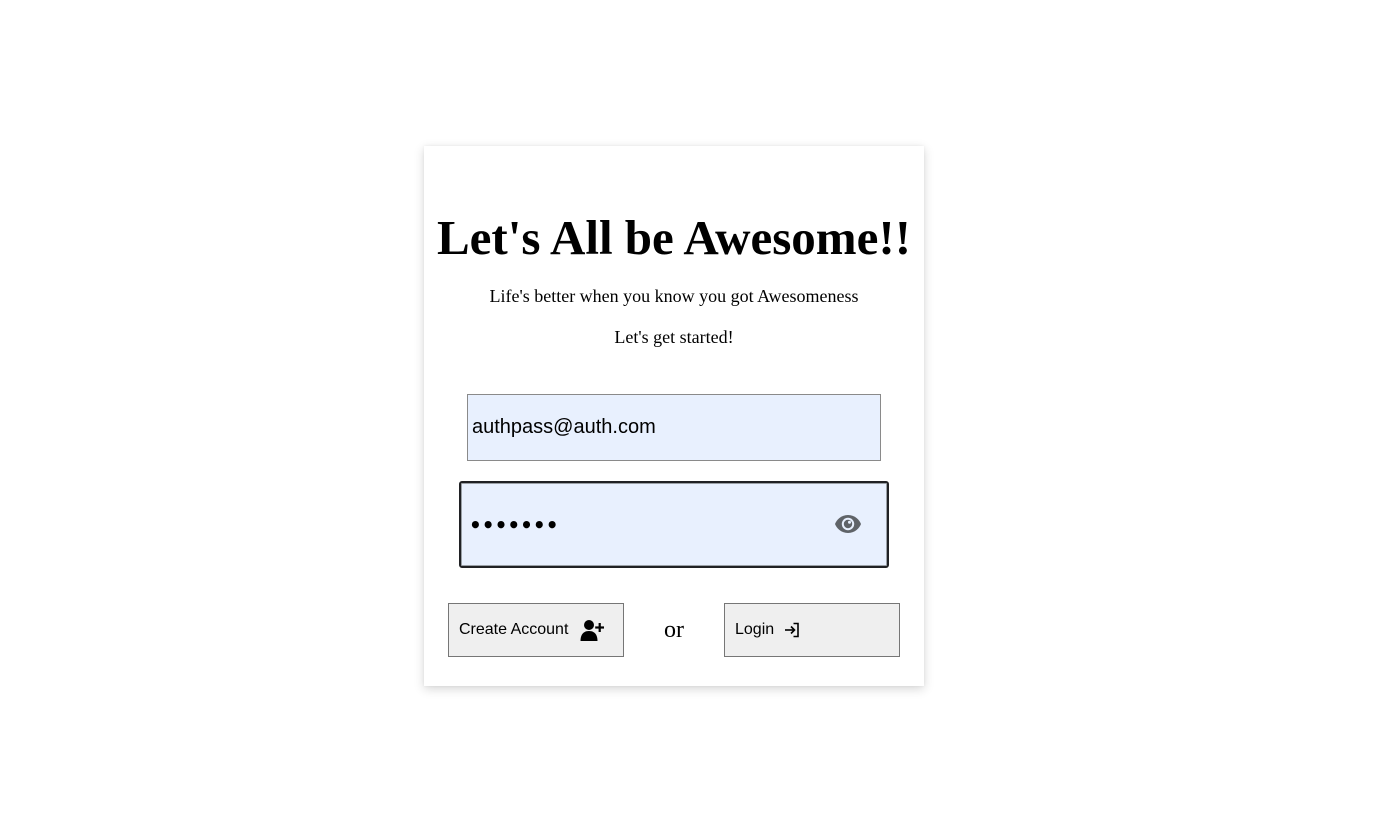 Image resolution: width=1386 pixels, height=836 pixels. What do you see at coordinates (674, 337) in the screenshot?
I see `tagline: Let's get started!` at bounding box center [674, 337].